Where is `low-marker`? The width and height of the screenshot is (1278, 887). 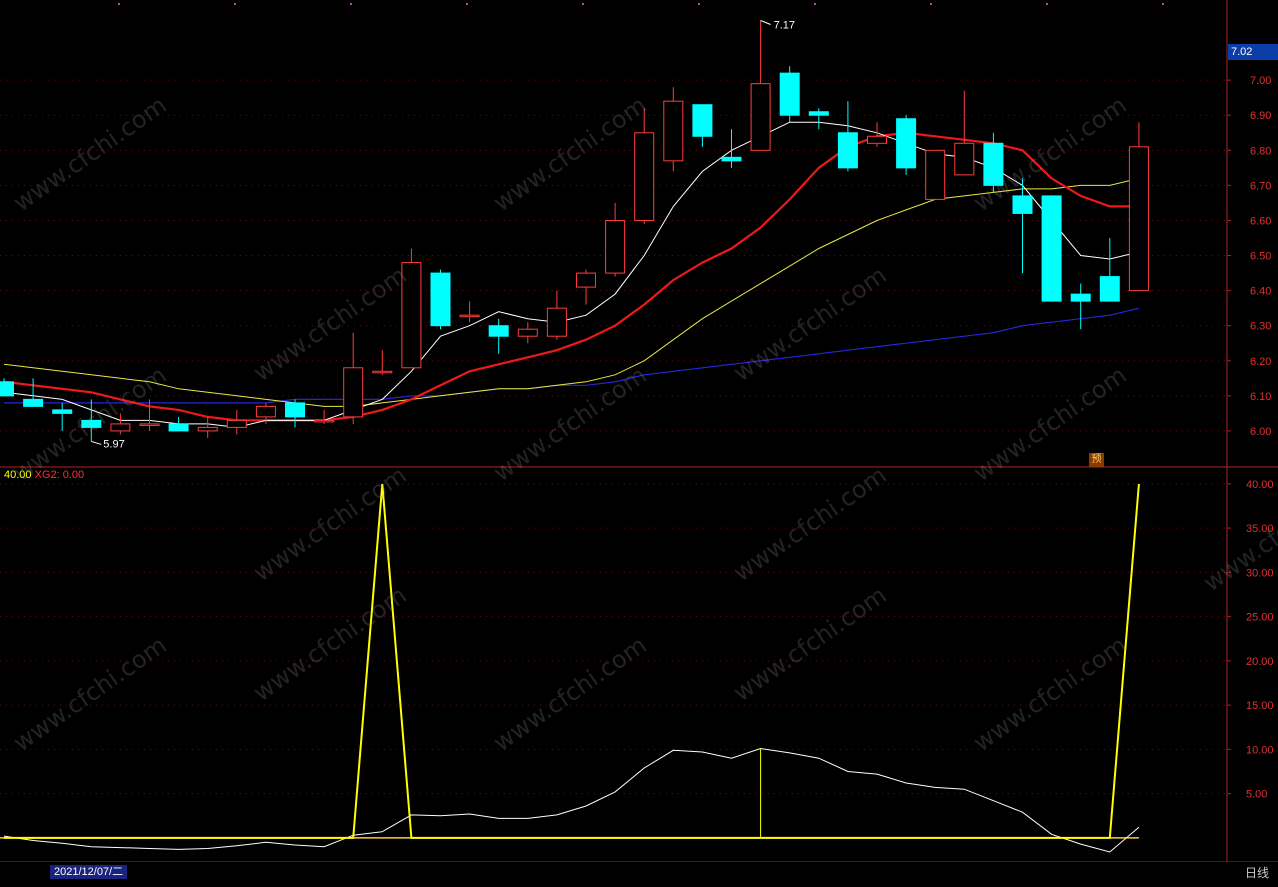 low-marker is located at coordinates (96, 442).